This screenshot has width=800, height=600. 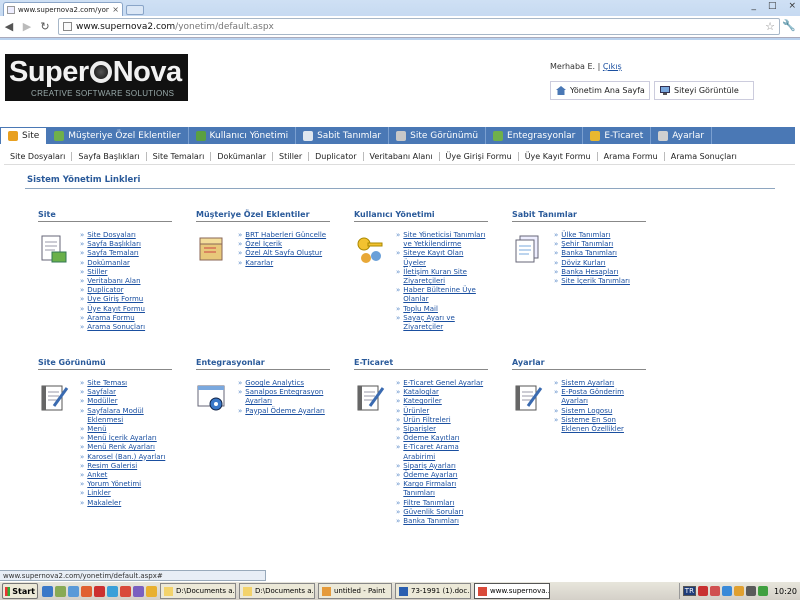 What do you see at coordinates (285, 235) in the screenshot?
I see `panel-link: BRT Haberleri Güncelle` at bounding box center [285, 235].